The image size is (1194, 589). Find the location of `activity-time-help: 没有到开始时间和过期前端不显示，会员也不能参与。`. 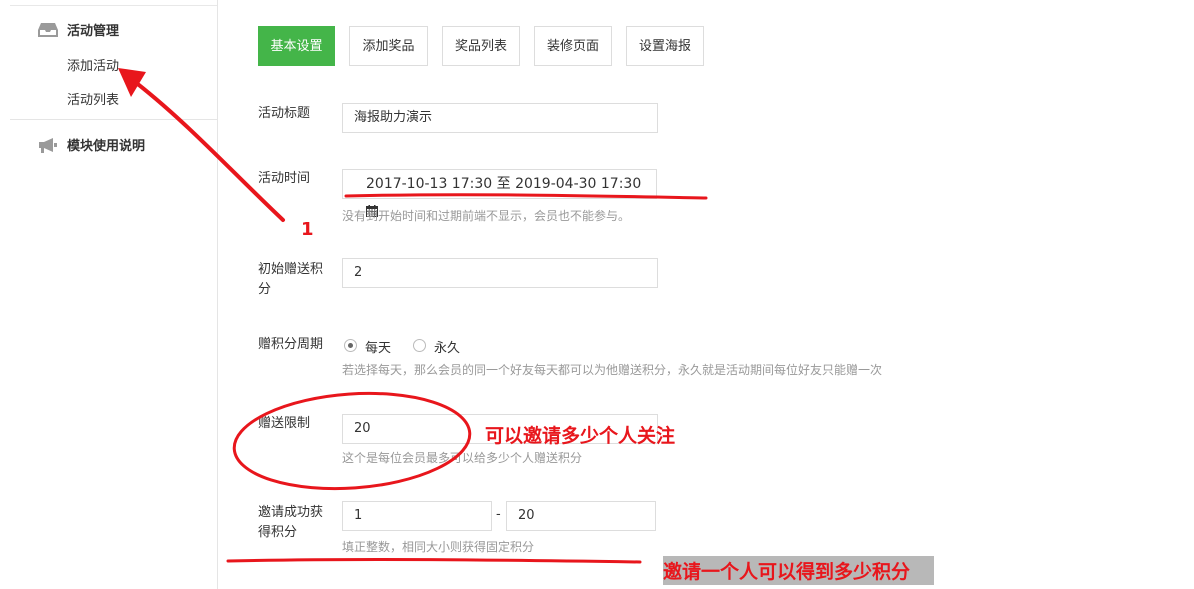

activity-time-help: 没有到开始时间和过期前端不显示，会员也不能参与。 is located at coordinates (486, 216).